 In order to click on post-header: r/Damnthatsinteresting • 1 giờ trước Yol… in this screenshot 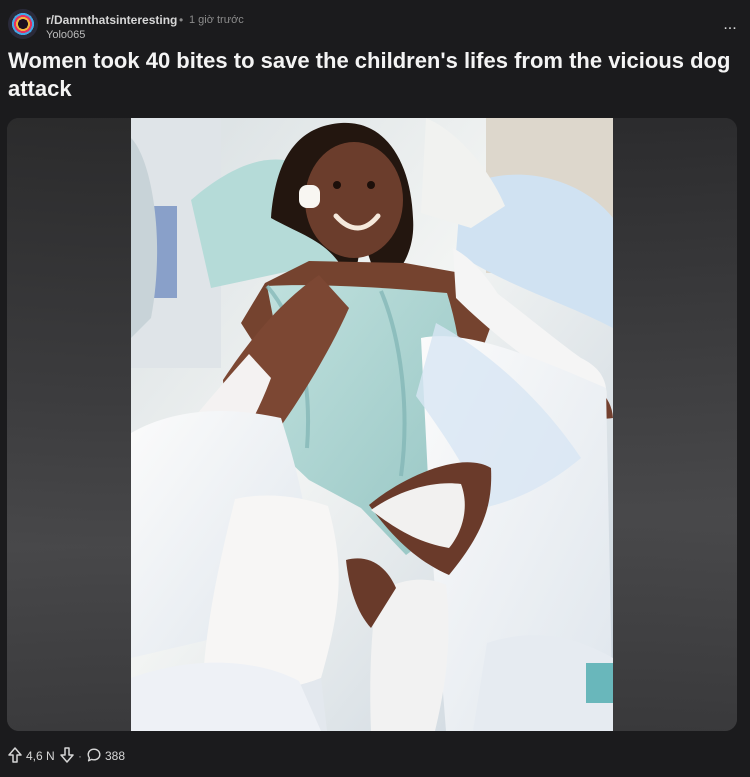, I will do `click(375, 26)`.